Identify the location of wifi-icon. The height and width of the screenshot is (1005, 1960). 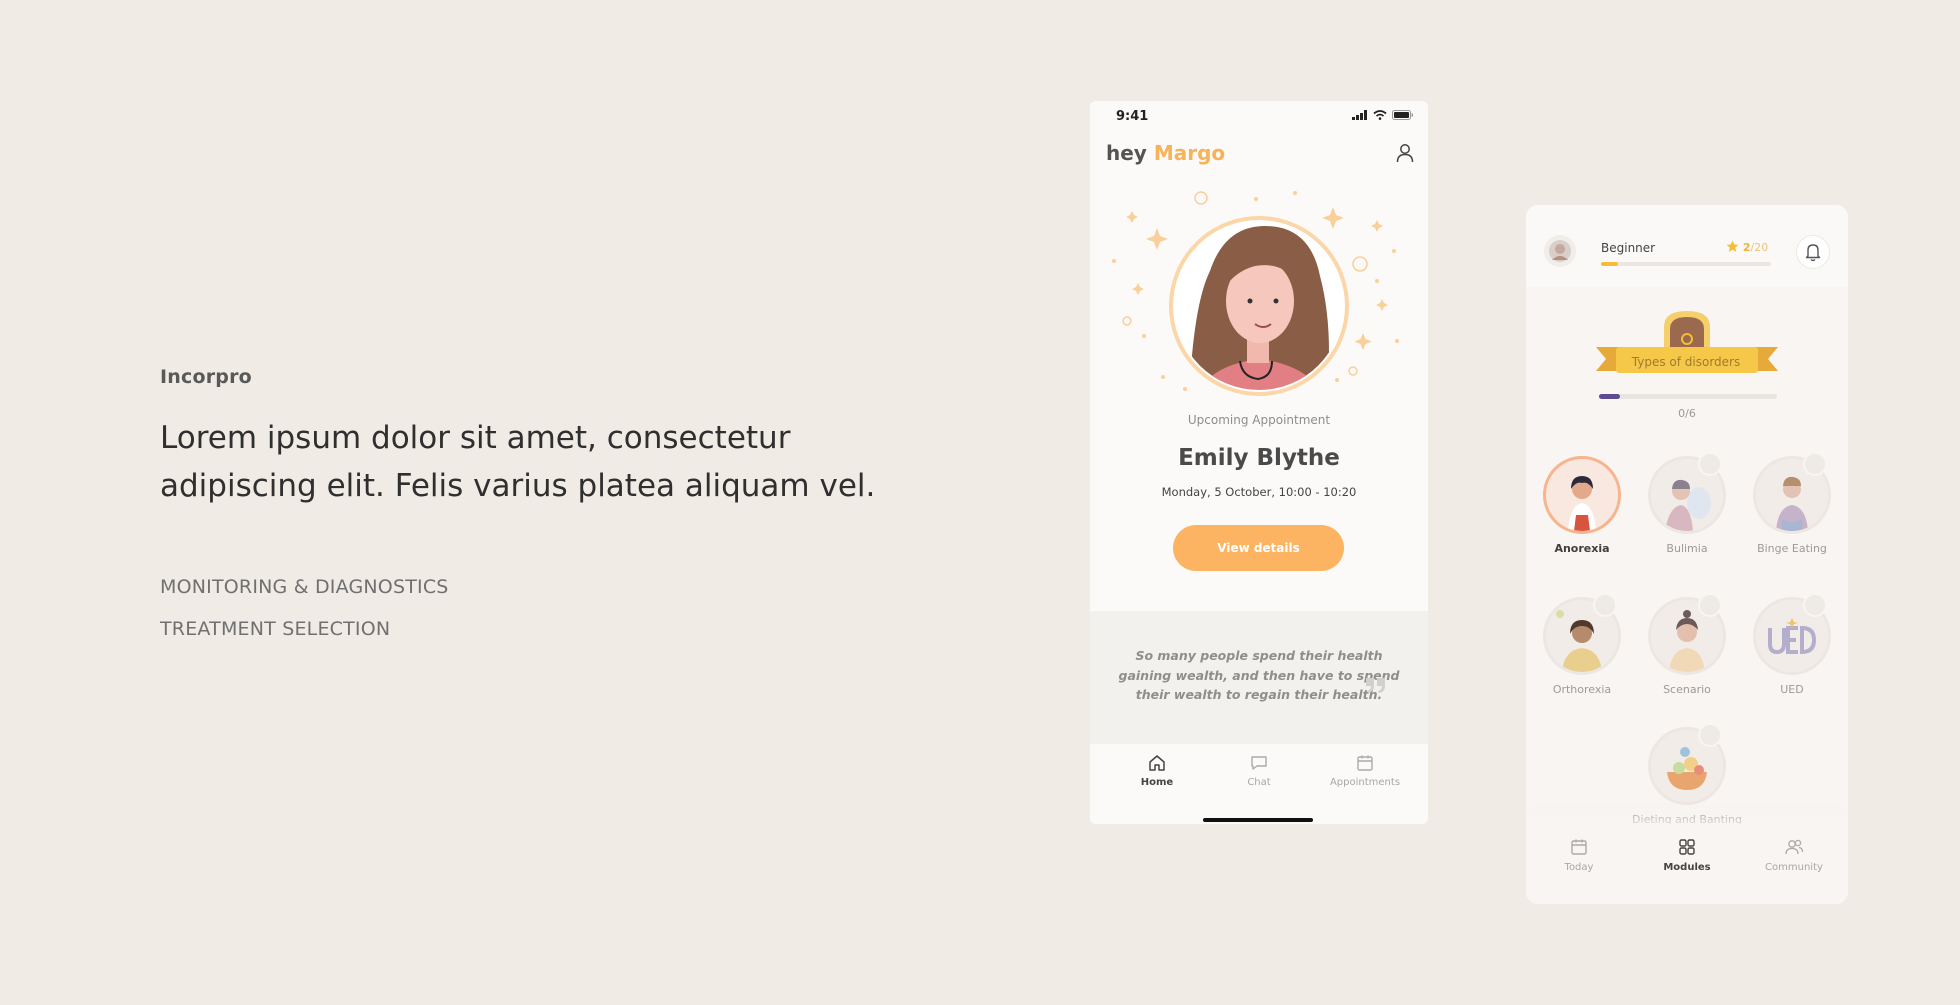
(1380, 115).